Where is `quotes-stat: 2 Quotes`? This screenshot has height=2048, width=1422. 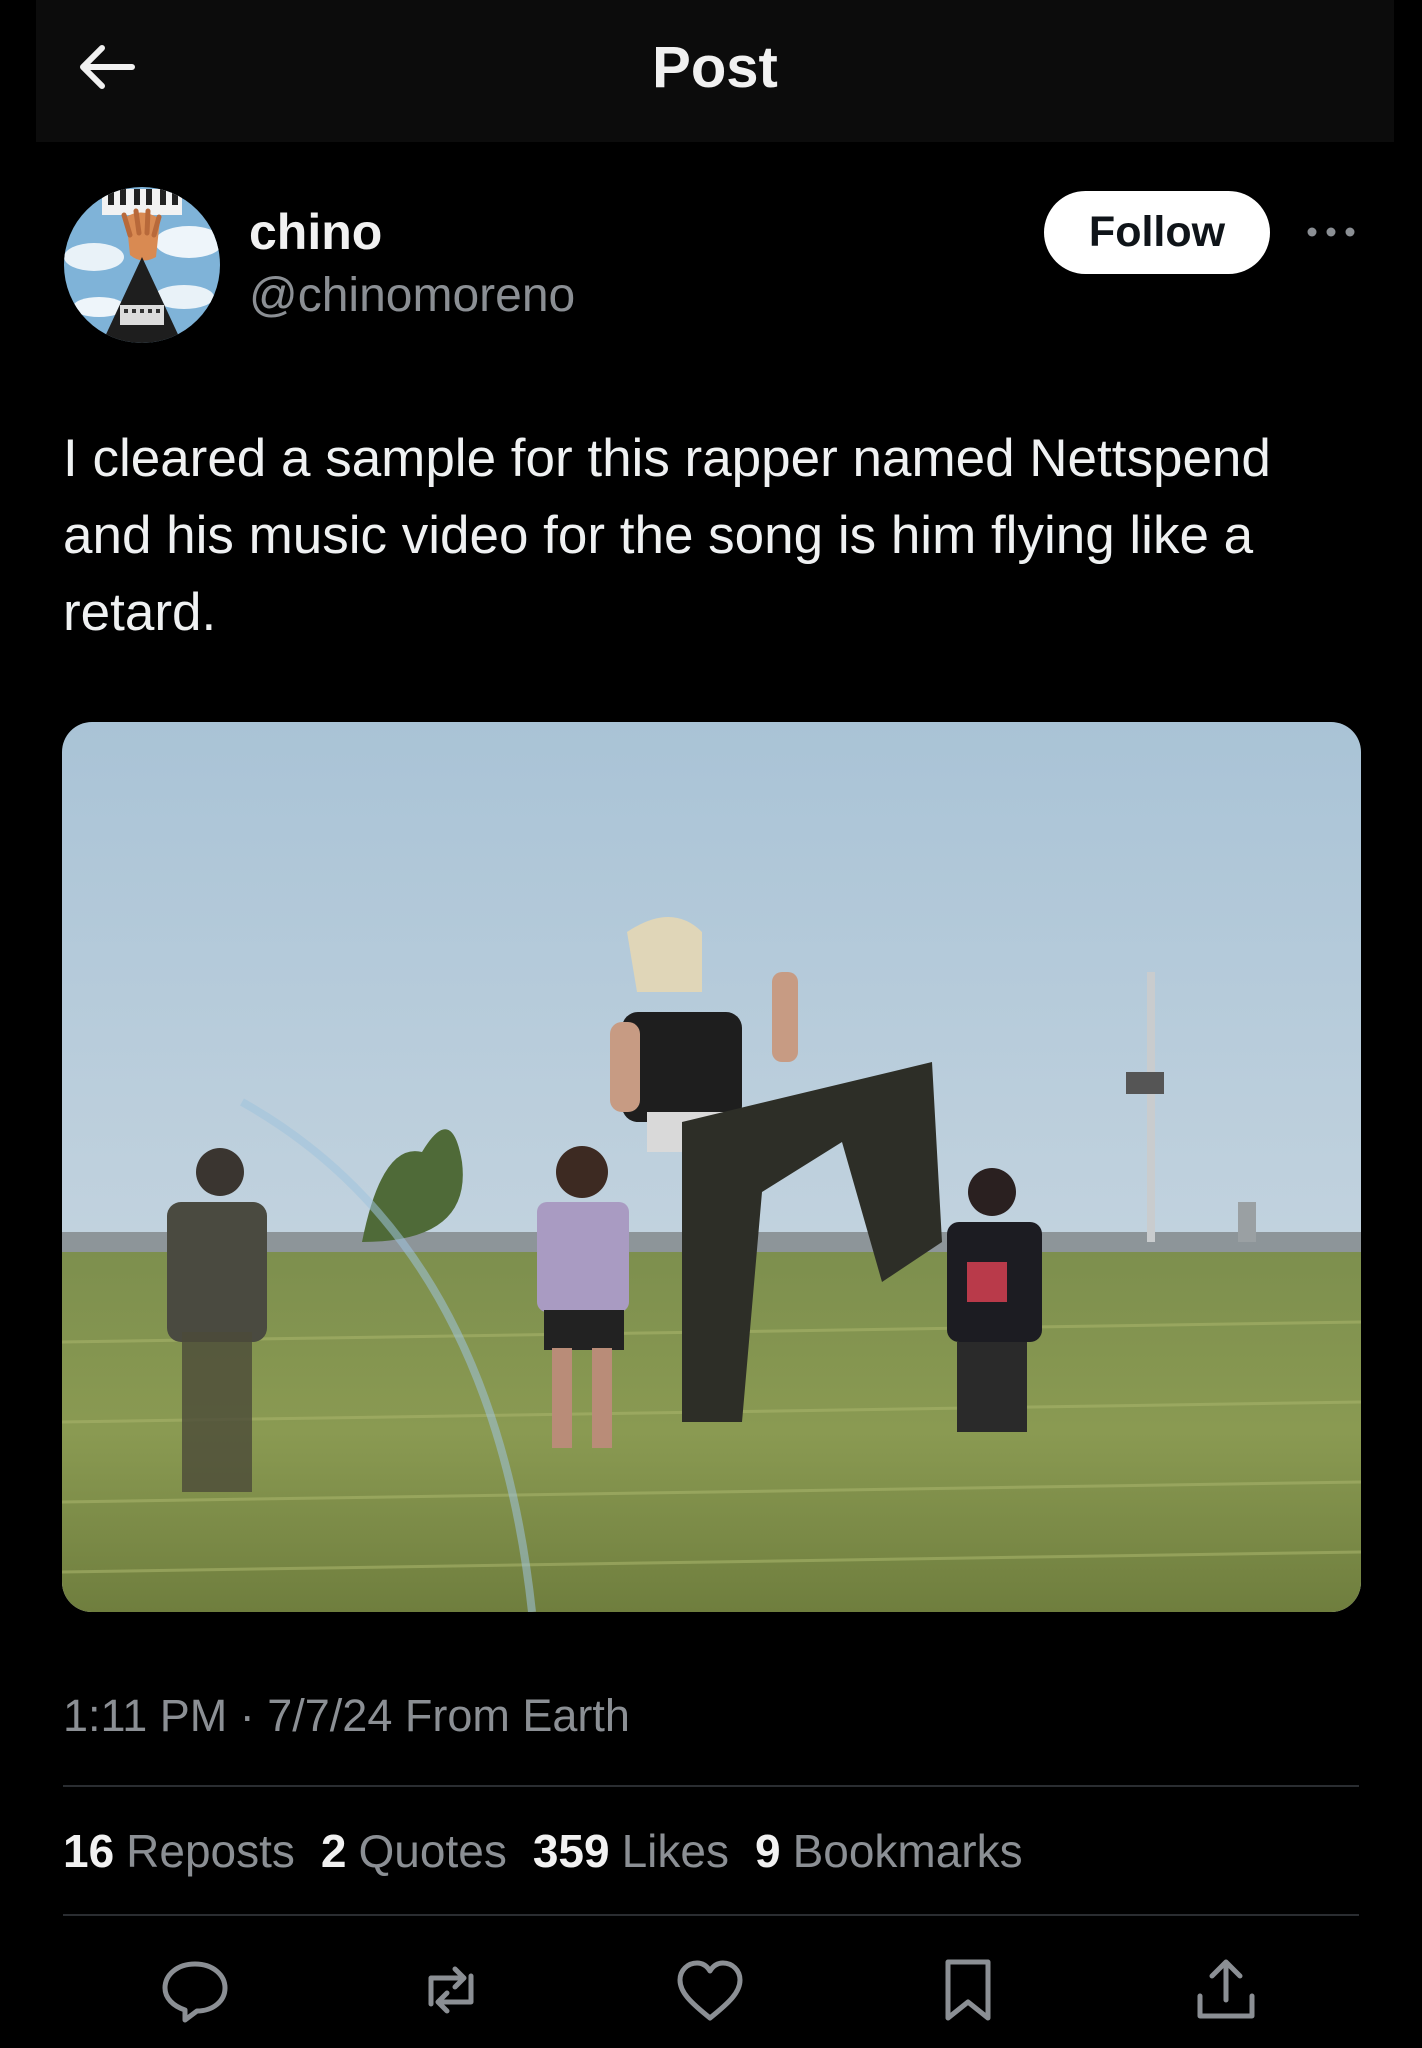
quotes-stat: 2 Quotes is located at coordinates (414, 1851).